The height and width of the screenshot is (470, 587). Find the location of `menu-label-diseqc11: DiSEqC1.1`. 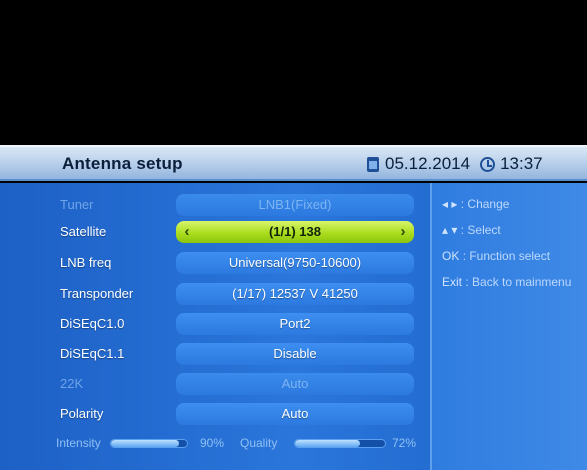

menu-label-diseqc11: DiSEqC1.1 is located at coordinates (92, 353).